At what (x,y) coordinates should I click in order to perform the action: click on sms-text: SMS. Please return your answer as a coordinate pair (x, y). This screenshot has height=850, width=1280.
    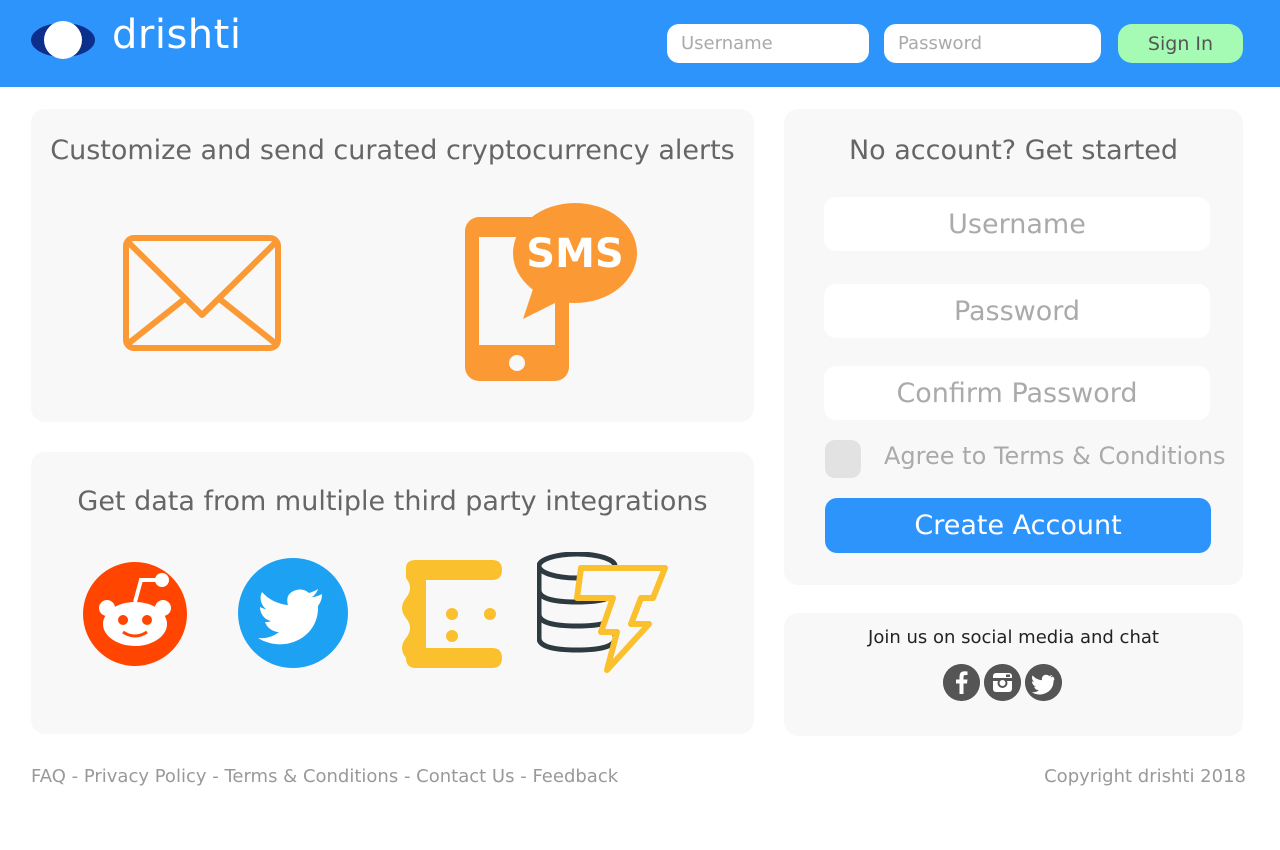
    Looking at the image, I should click on (574, 254).